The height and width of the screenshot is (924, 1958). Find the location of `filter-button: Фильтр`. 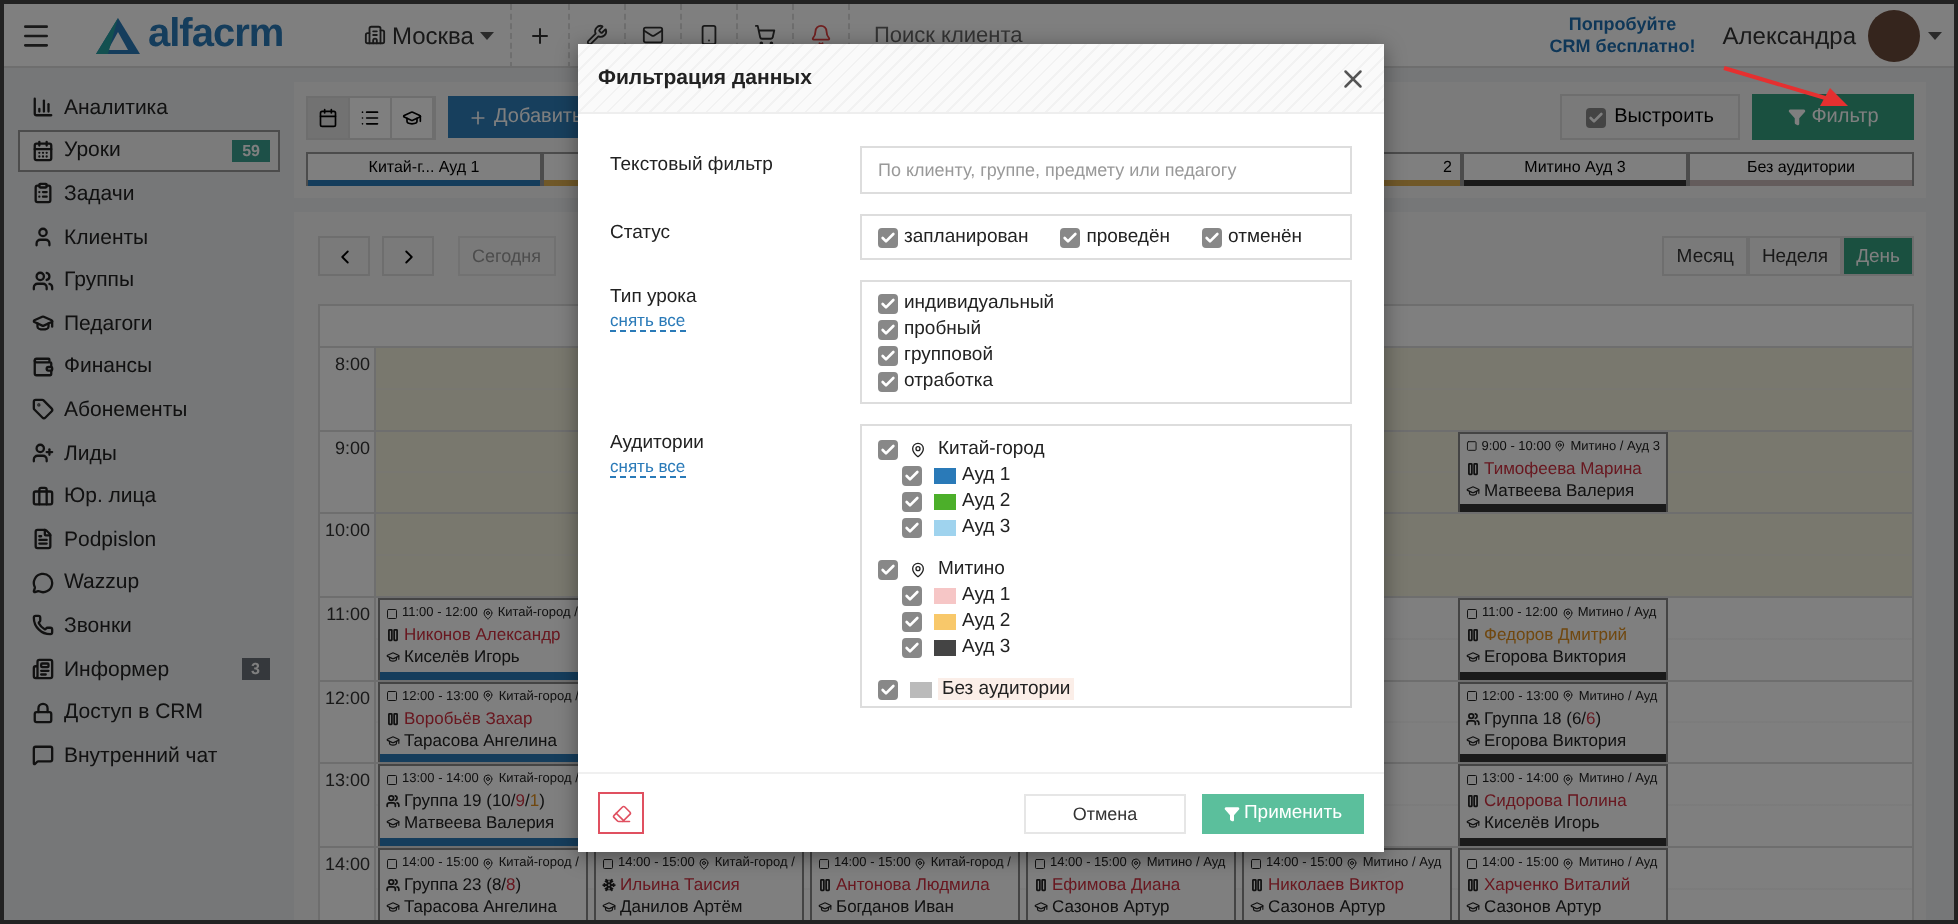

filter-button: Фильтр is located at coordinates (1833, 117).